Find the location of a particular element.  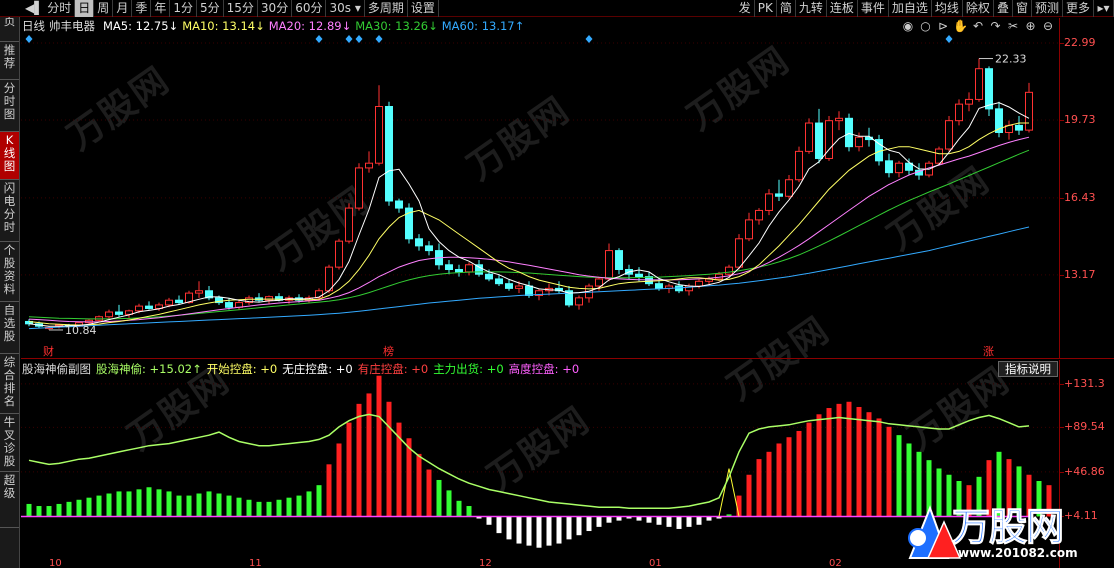

period-button-12: 多周期 is located at coordinates (386, 8).